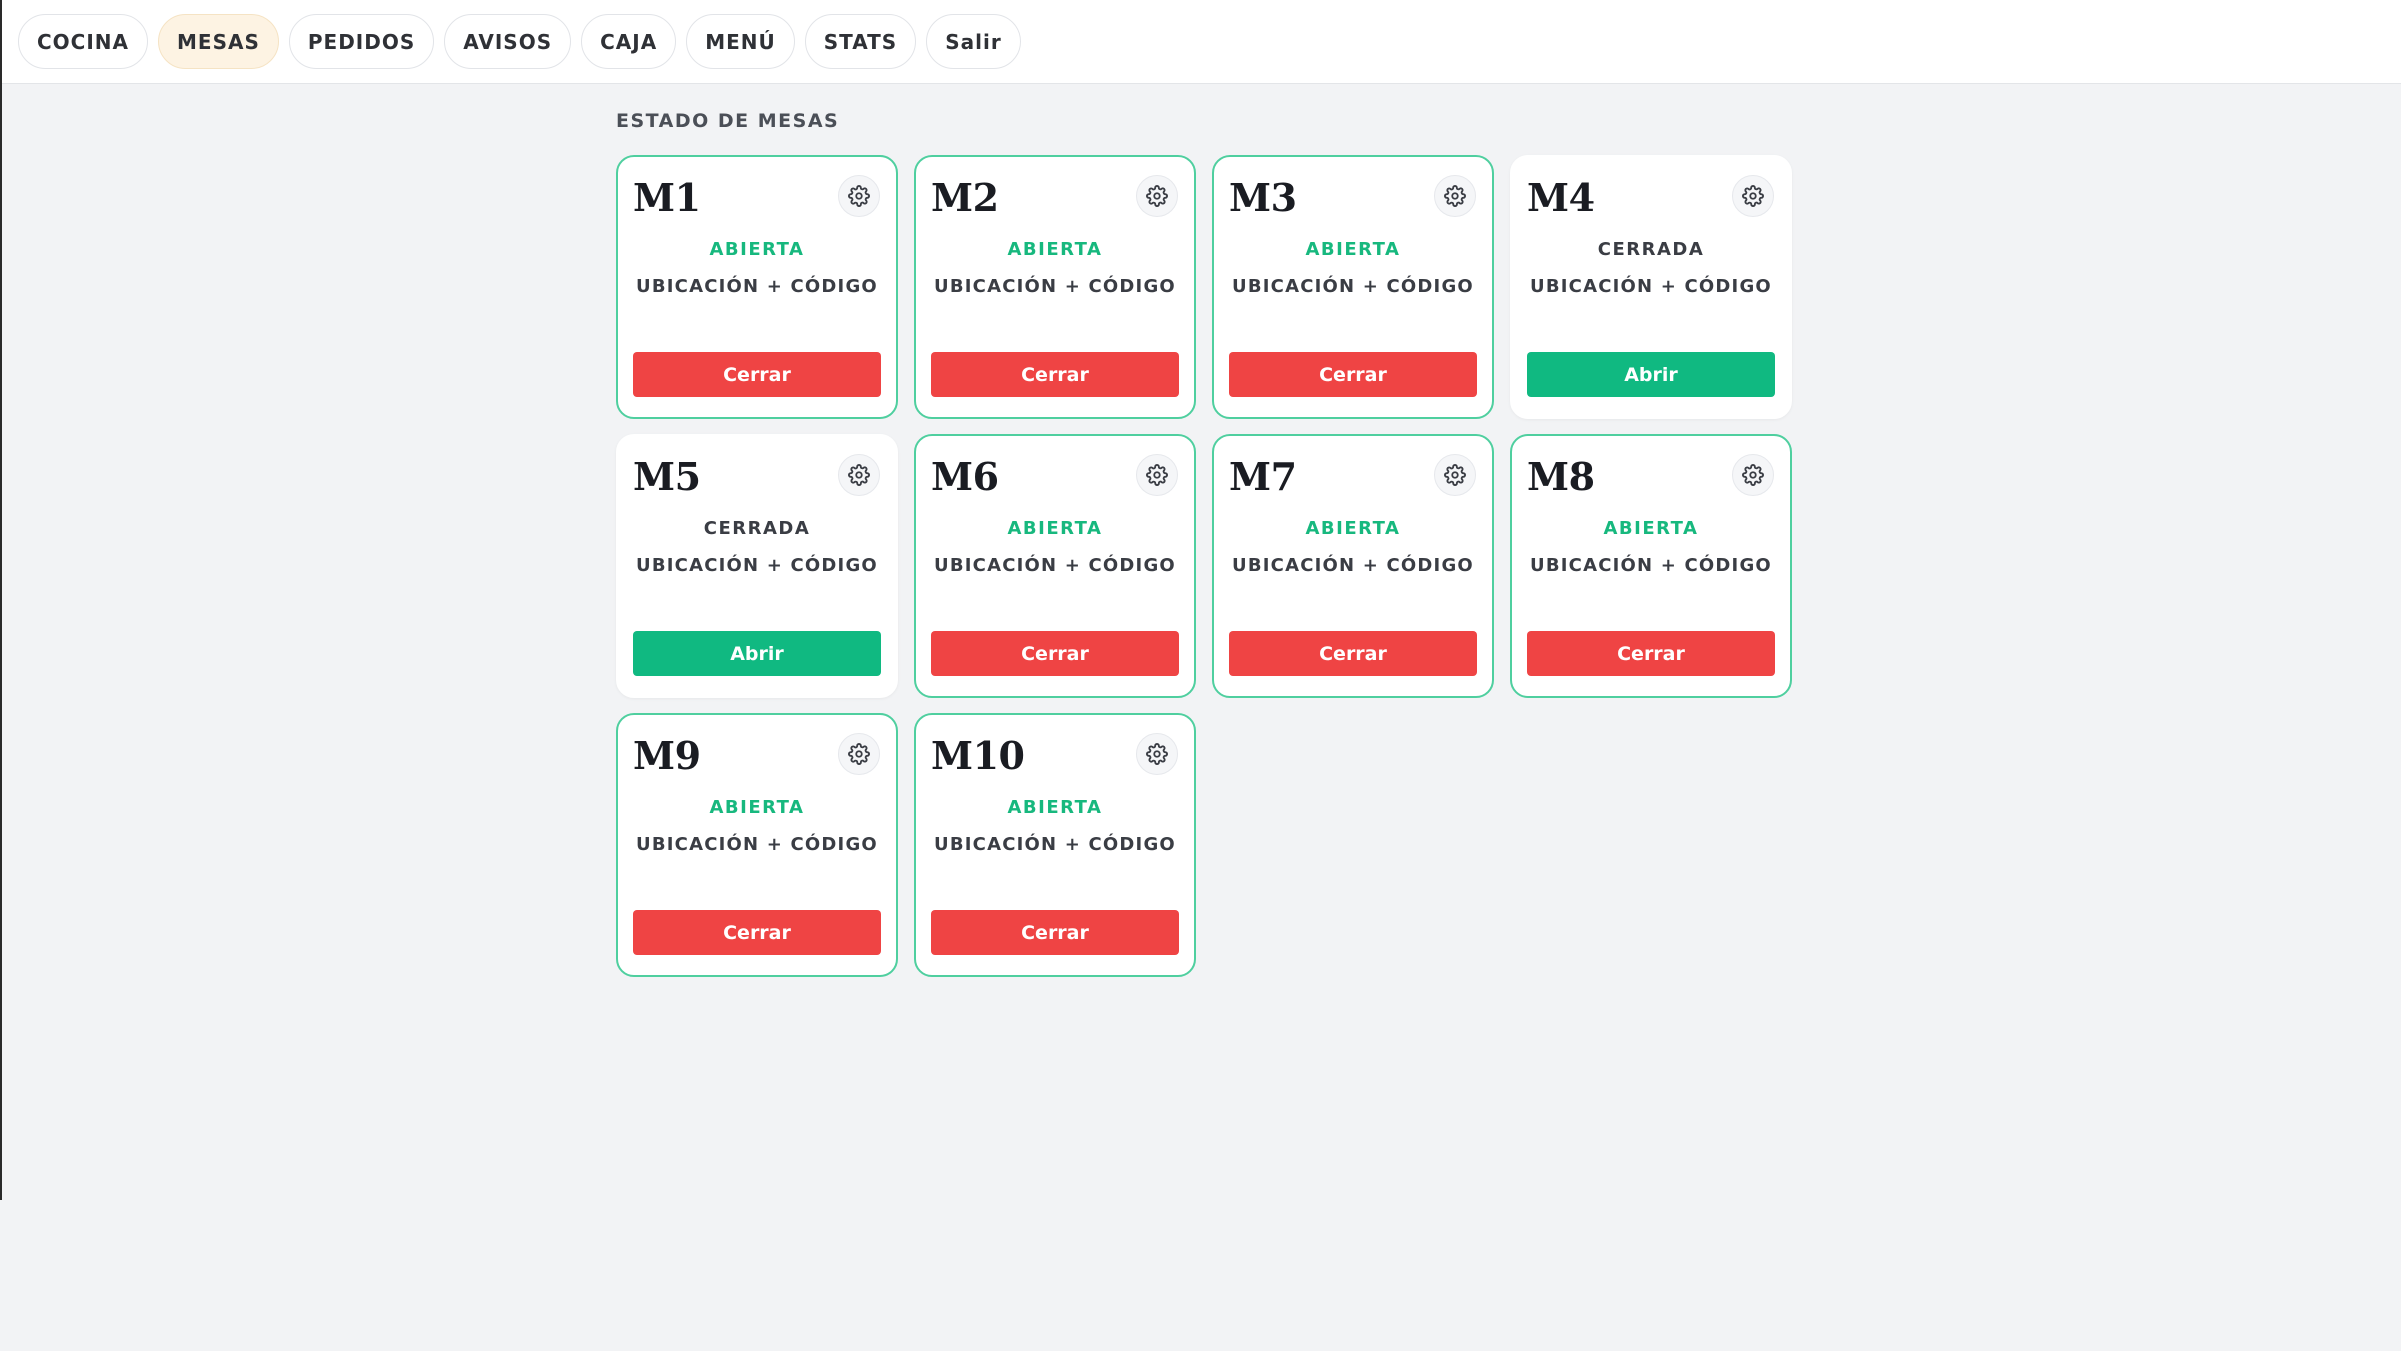 Image resolution: width=2401 pixels, height=1351 pixels. I want to click on table-card: M2 ABIERTA UBICACIÓN + CÓDIGO Cerrar, so click(1055, 287).